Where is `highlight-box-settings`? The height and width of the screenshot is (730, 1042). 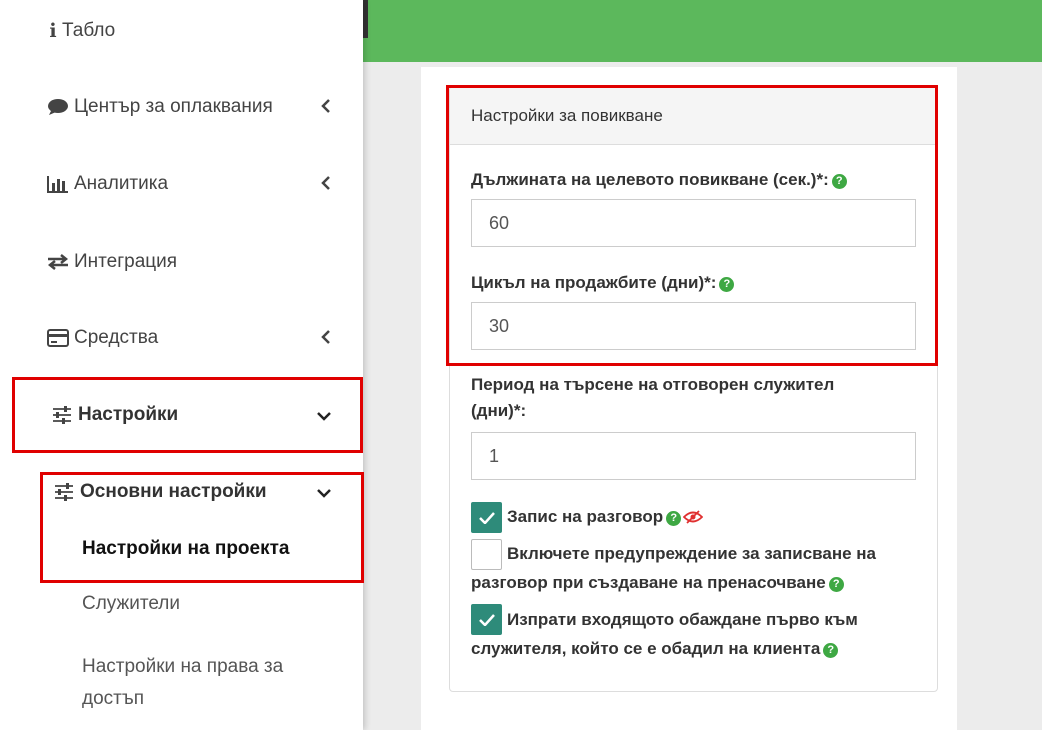
highlight-box-settings is located at coordinates (187, 415).